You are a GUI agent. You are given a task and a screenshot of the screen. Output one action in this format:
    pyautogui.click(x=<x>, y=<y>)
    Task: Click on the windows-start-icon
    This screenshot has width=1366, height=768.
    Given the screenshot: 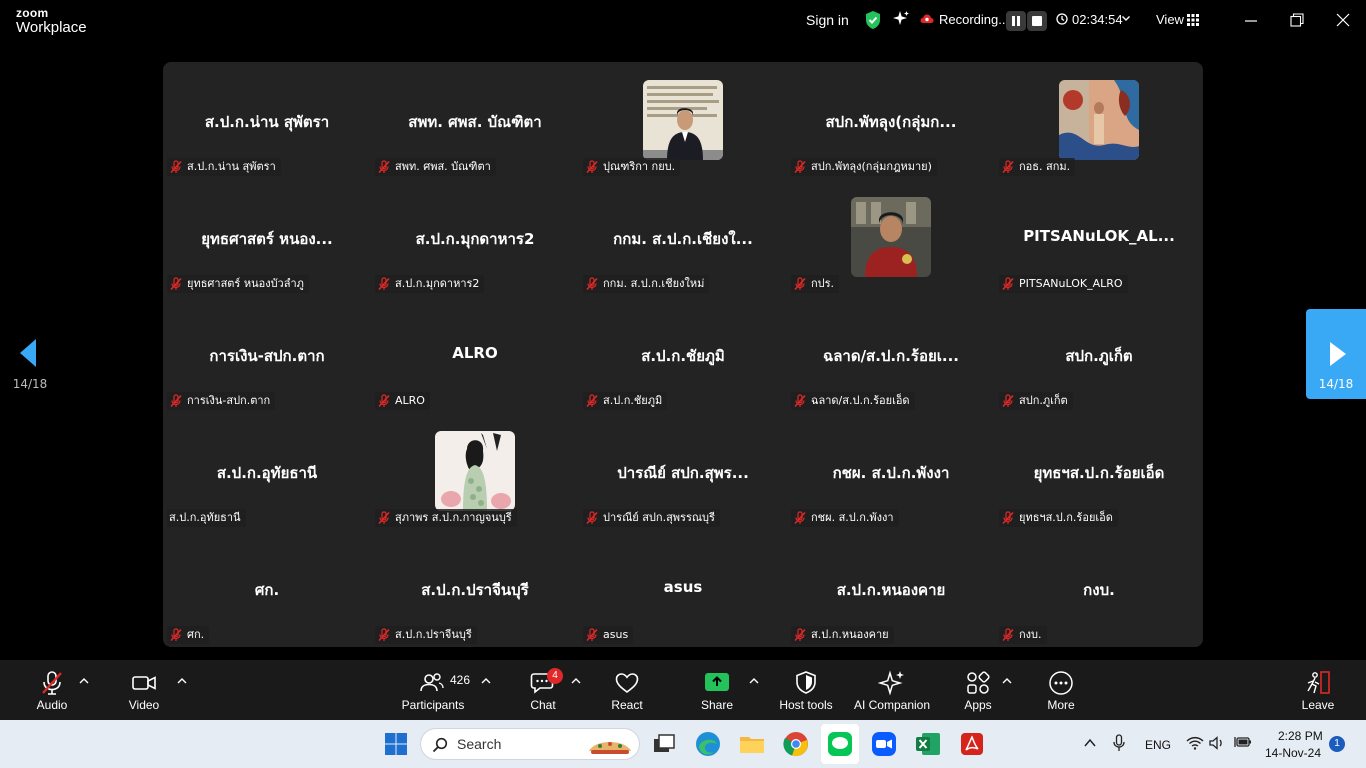 What is the action you would take?
    pyautogui.click(x=396, y=744)
    